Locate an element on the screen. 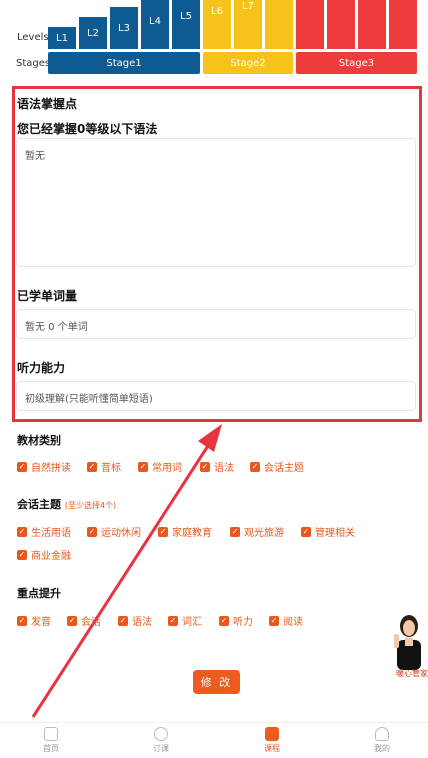 The image size is (428, 758). tab-home: 首页 is located at coordinates (51, 740).